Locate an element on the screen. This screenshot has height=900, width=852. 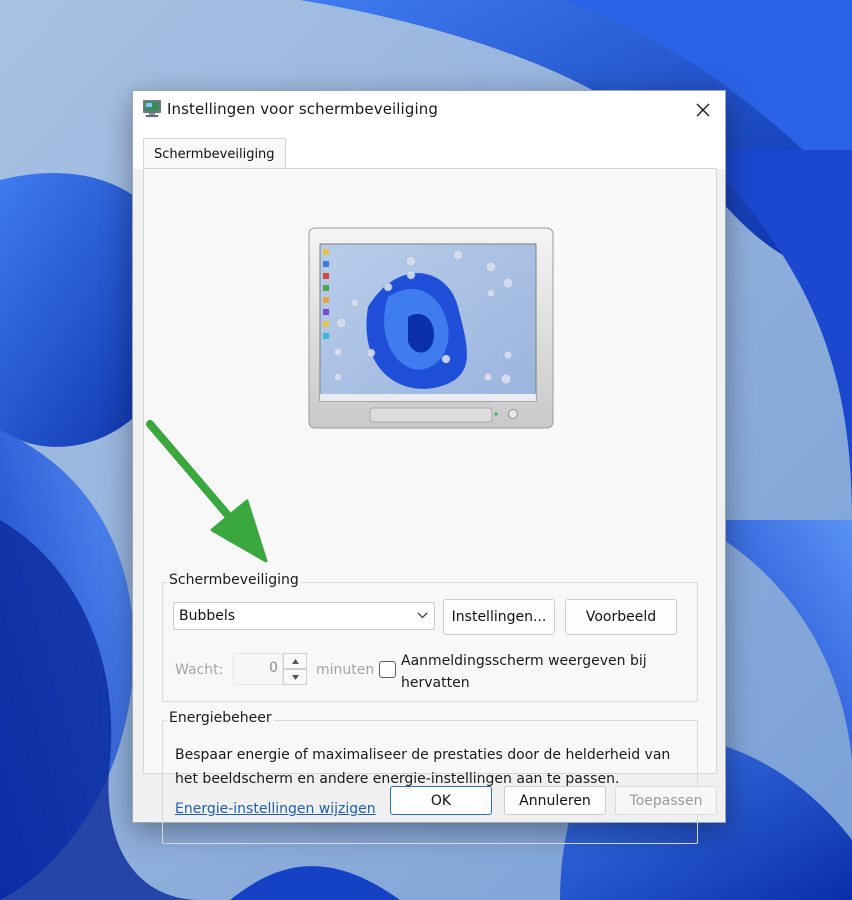
screensaver-group-title: Schermbeveiliging is located at coordinates (234, 580).